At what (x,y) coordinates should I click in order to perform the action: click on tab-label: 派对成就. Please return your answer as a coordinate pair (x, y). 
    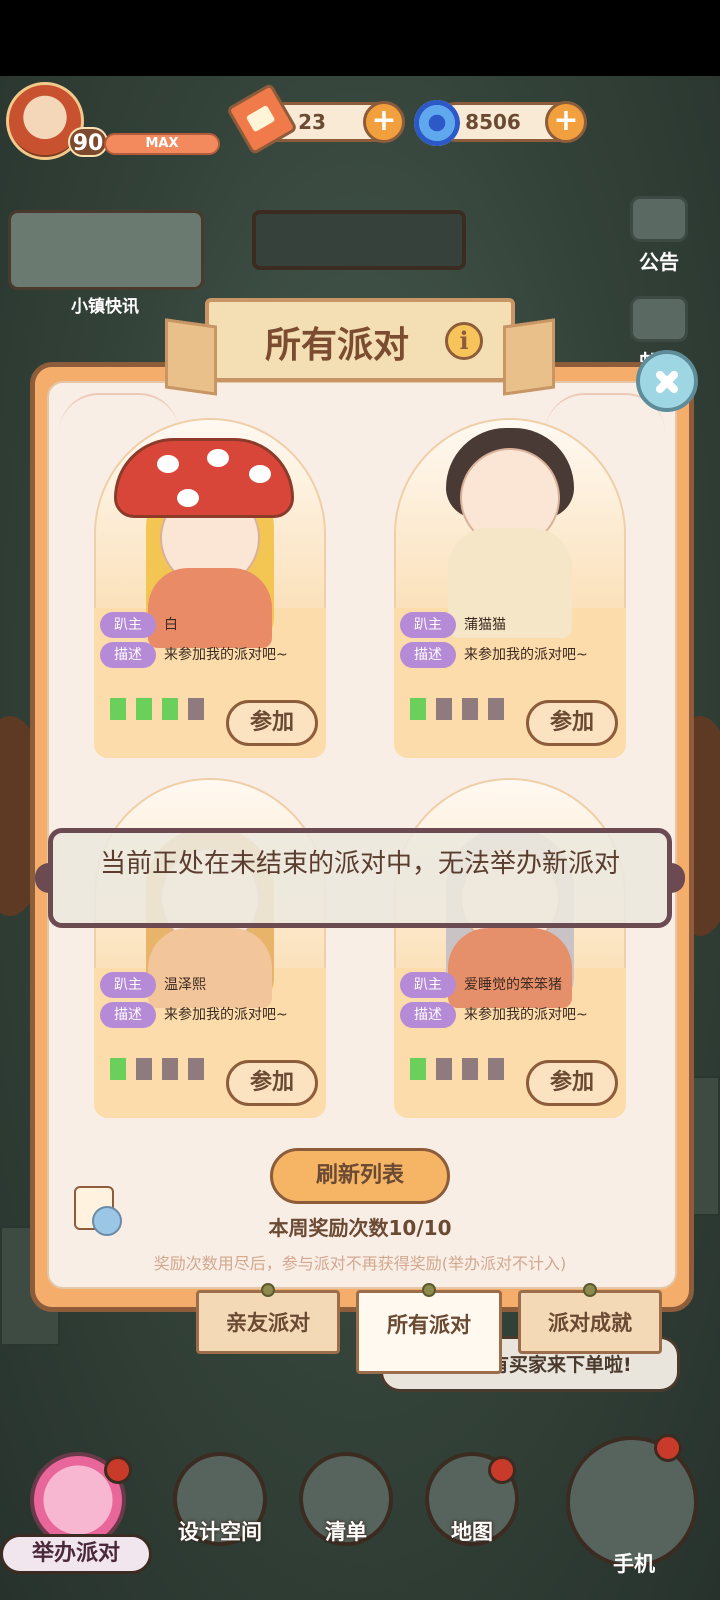
    Looking at the image, I should click on (590, 1323).